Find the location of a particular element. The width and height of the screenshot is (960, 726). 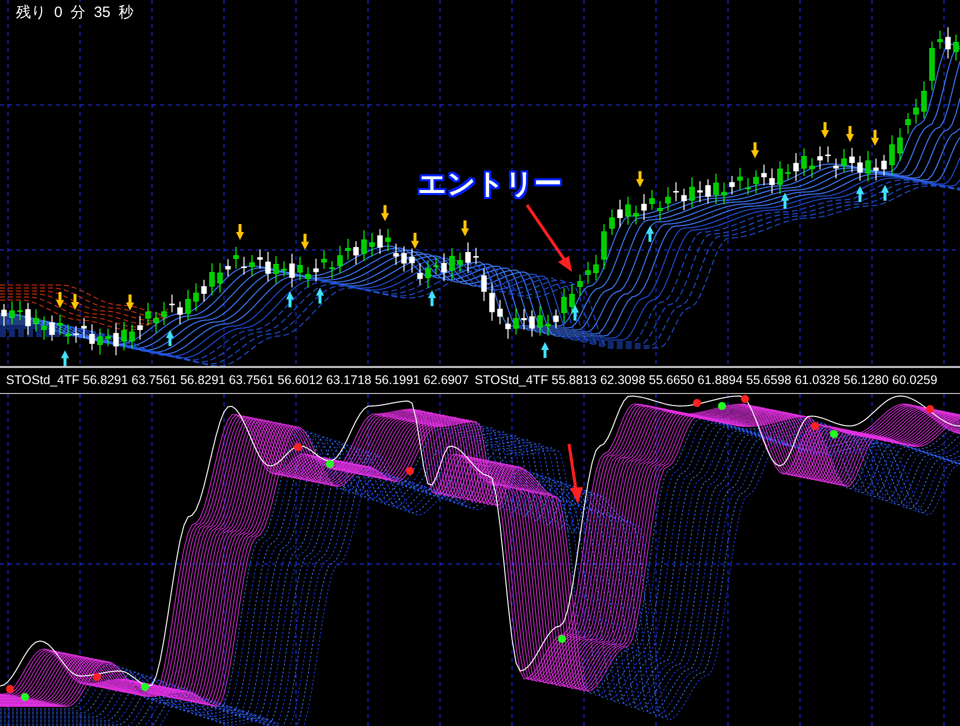

indicator-label: STOStd_4TF 56.8291 63.7561 56.8291 63.7561 56.6012 63.1718 56.1991 62.6907 is located at coordinates (237, 381).